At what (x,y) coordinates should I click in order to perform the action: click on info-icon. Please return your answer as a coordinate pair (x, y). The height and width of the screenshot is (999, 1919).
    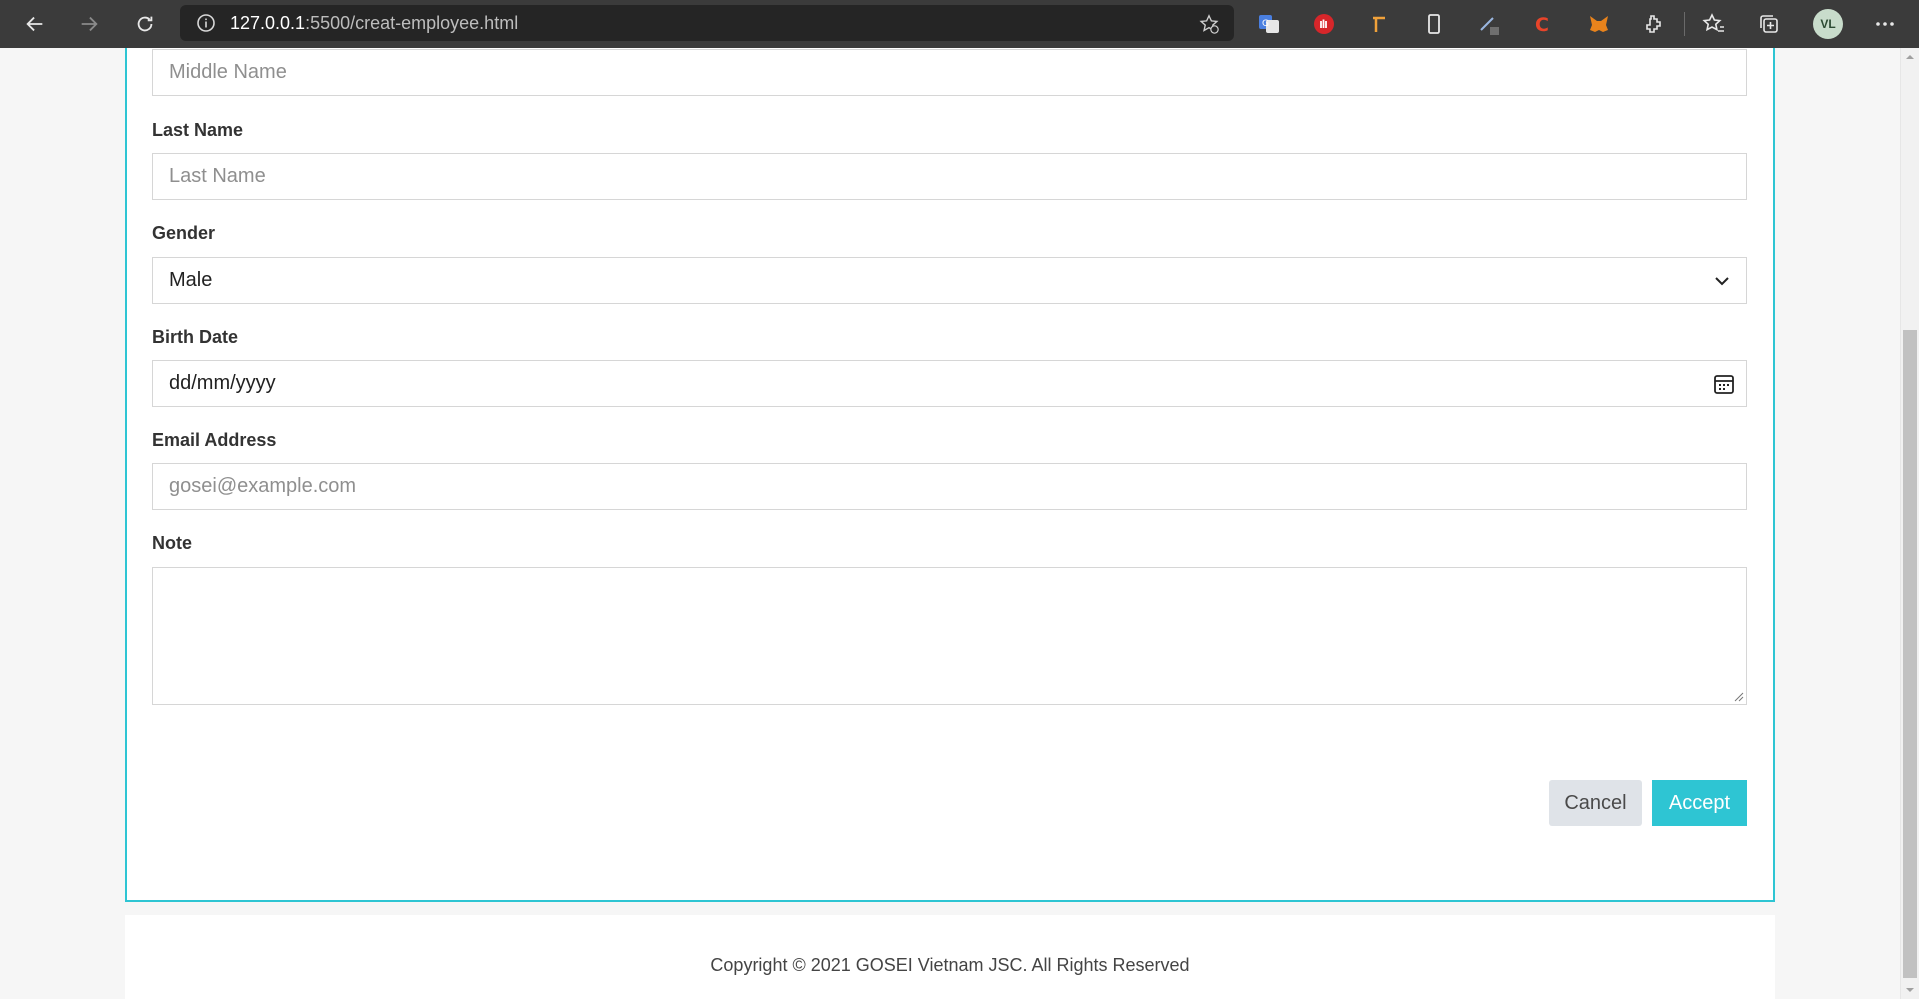
    Looking at the image, I should click on (206, 23).